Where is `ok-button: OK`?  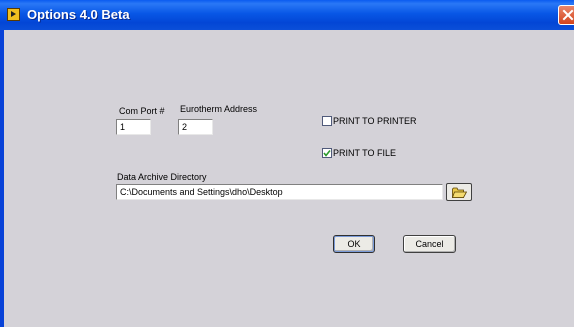
ok-button: OK is located at coordinates (354, 244).